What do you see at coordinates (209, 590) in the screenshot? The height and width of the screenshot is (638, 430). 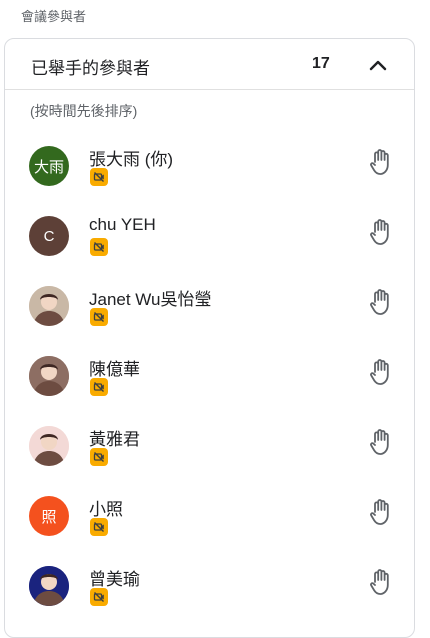 I see `participant-row: 曾美瑜` at bounding box center [209, 590].